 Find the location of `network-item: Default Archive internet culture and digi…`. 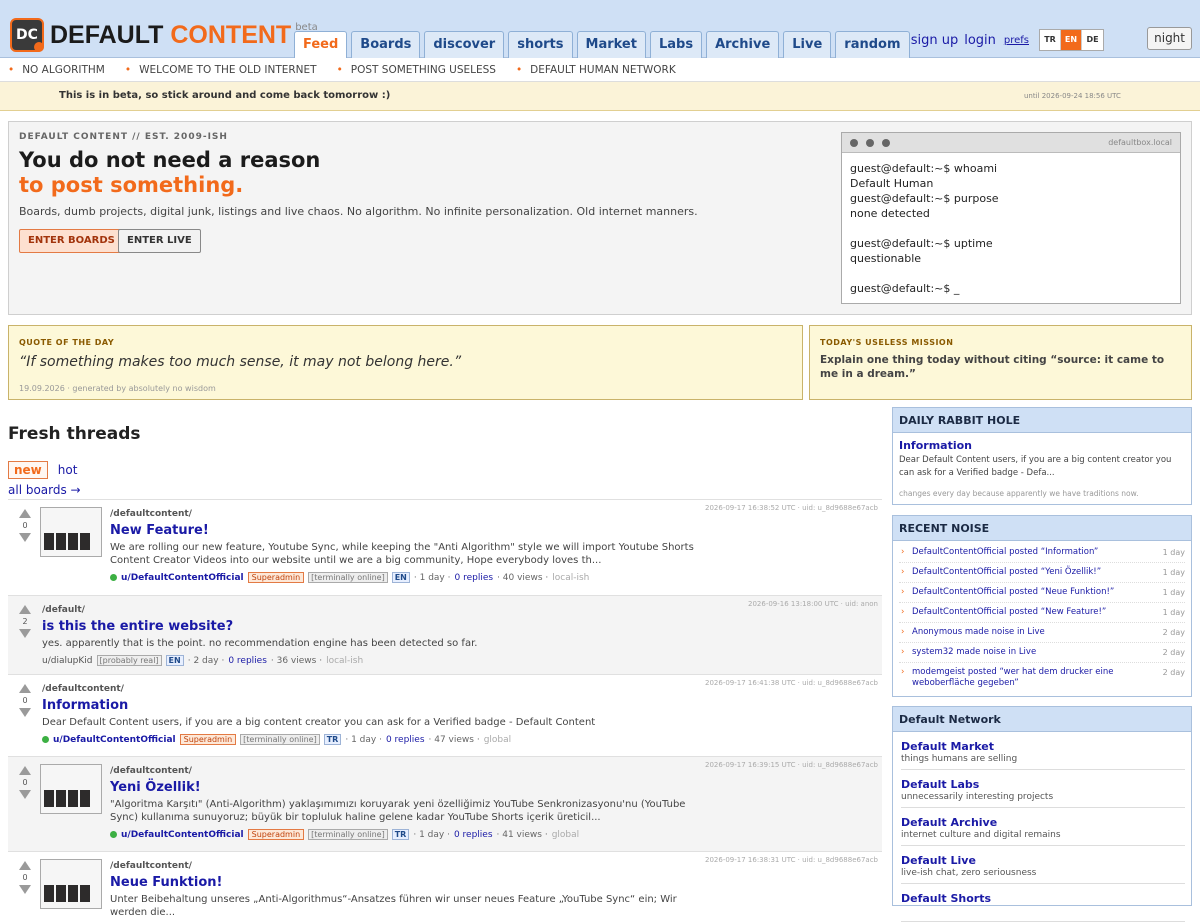

network-item: Default Archive internet culture and digi… is located at coordinates (1043, 827).